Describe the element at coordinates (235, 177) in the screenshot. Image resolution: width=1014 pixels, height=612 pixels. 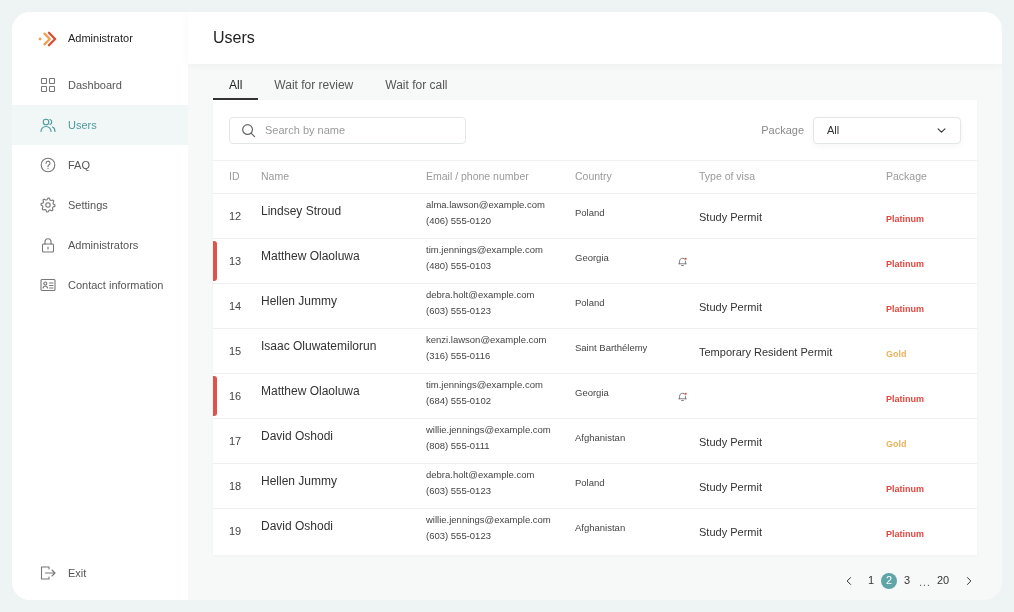
I see `column-header: ID` at that location.